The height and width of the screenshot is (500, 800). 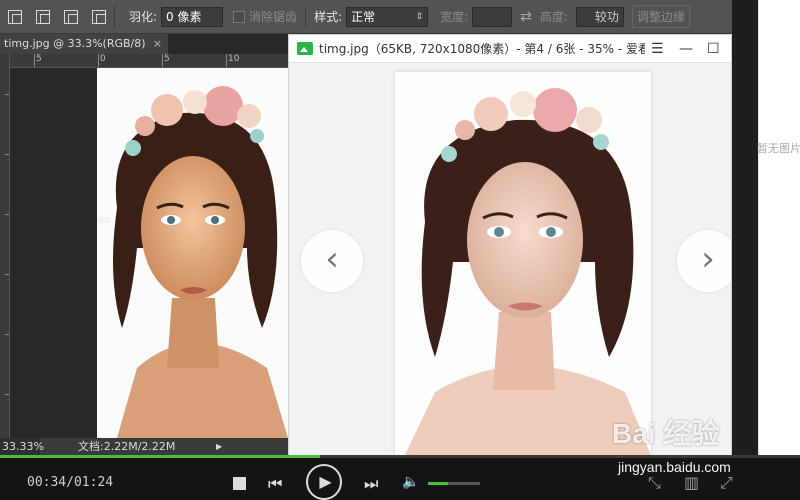 I want to click on viewer-app-icon, so click(x=305, y=48).